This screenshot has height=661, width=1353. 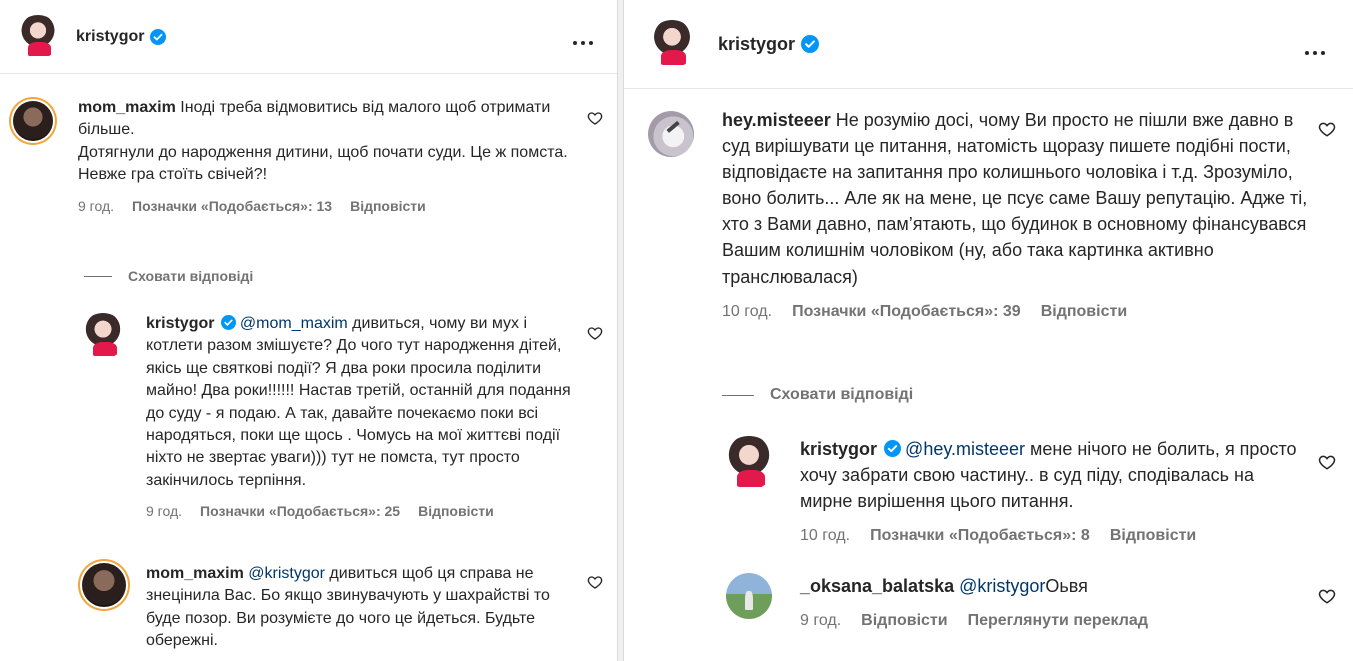 What do you see at coordinates (195, 573) in the screenshot?
I see `reply-username: mom_maxim` at bounding box center [195, 573].